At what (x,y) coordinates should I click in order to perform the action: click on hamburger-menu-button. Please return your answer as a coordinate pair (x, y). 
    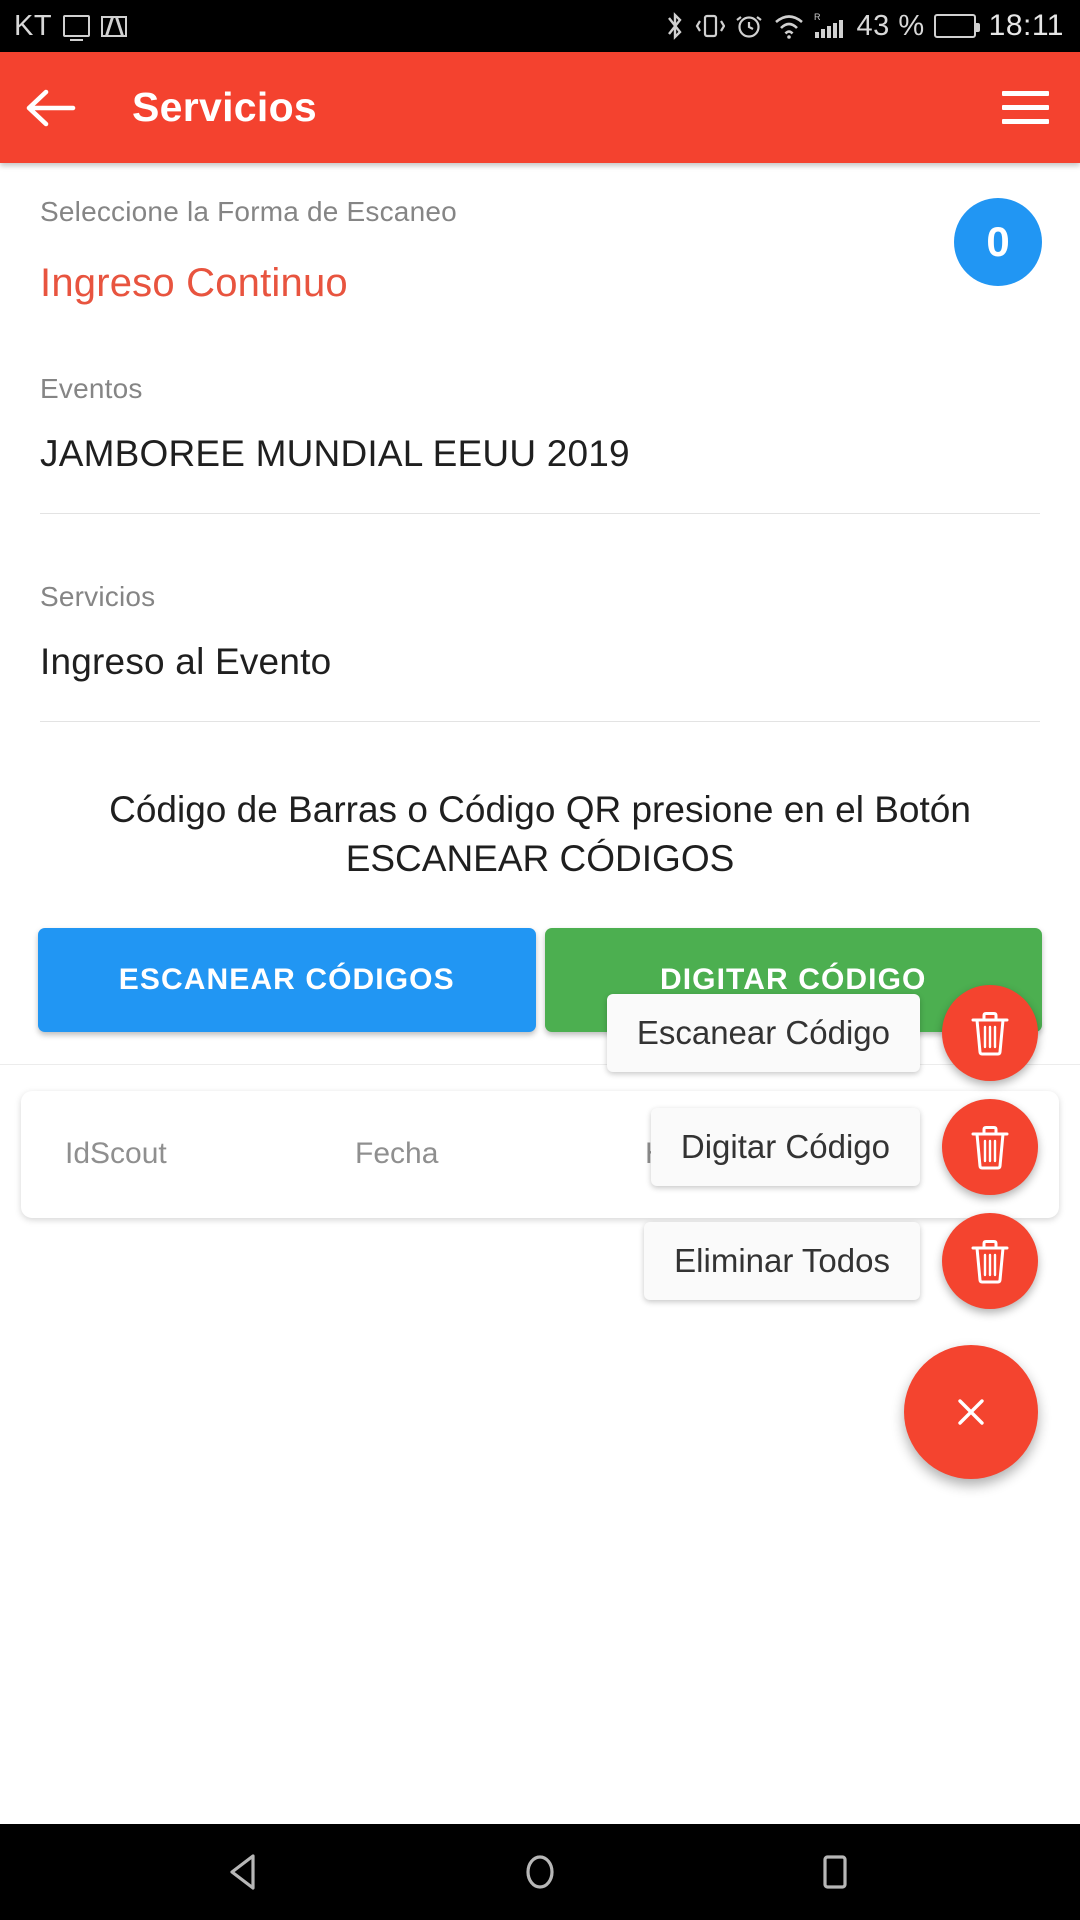
    Looking at the image, I should click on (1025, 107).